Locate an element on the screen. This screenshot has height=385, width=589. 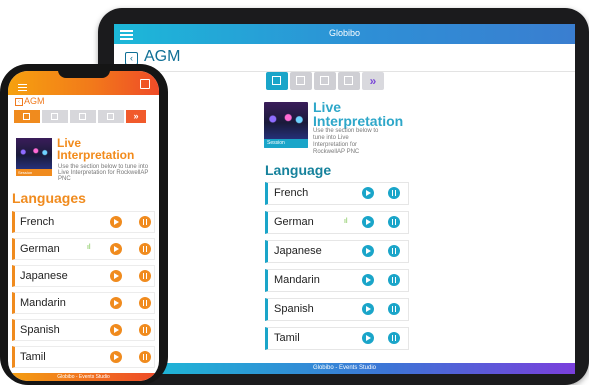
tablet-top-bar: Globibo is located at coordinates (344, 34).